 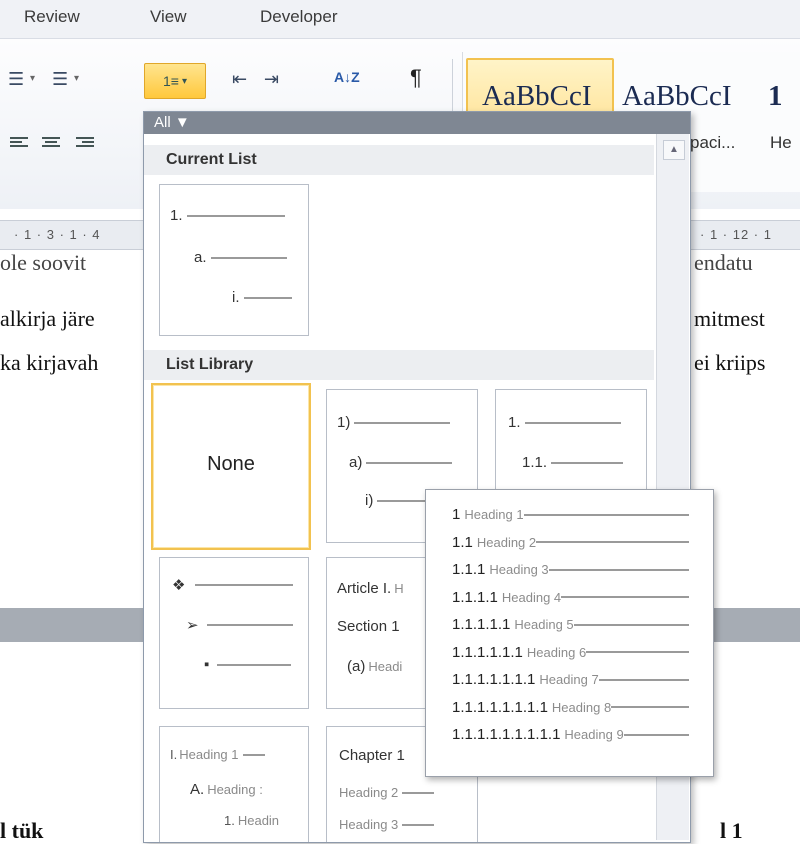 I want to click on doc-line-3-right: ei kriips, so click(x=730, y=362).